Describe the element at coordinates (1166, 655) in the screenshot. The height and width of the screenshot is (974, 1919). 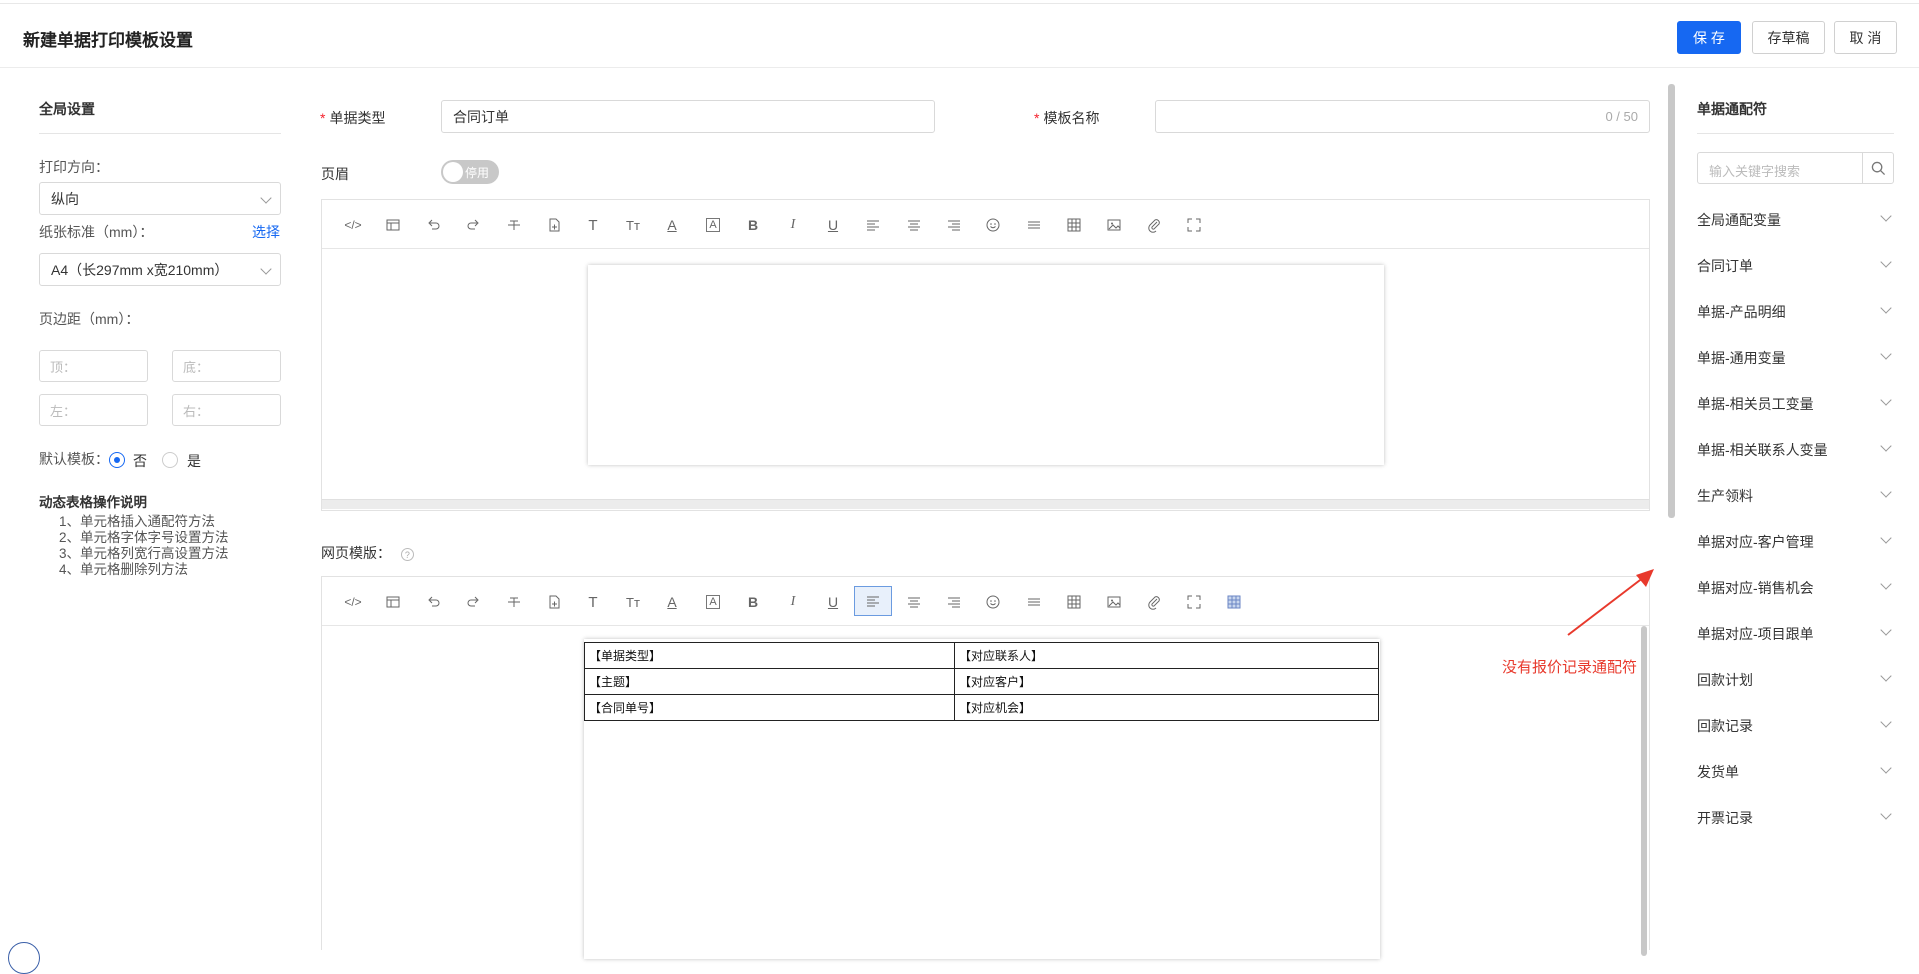
I see `table-cell: 【对应联系人】` at that location.